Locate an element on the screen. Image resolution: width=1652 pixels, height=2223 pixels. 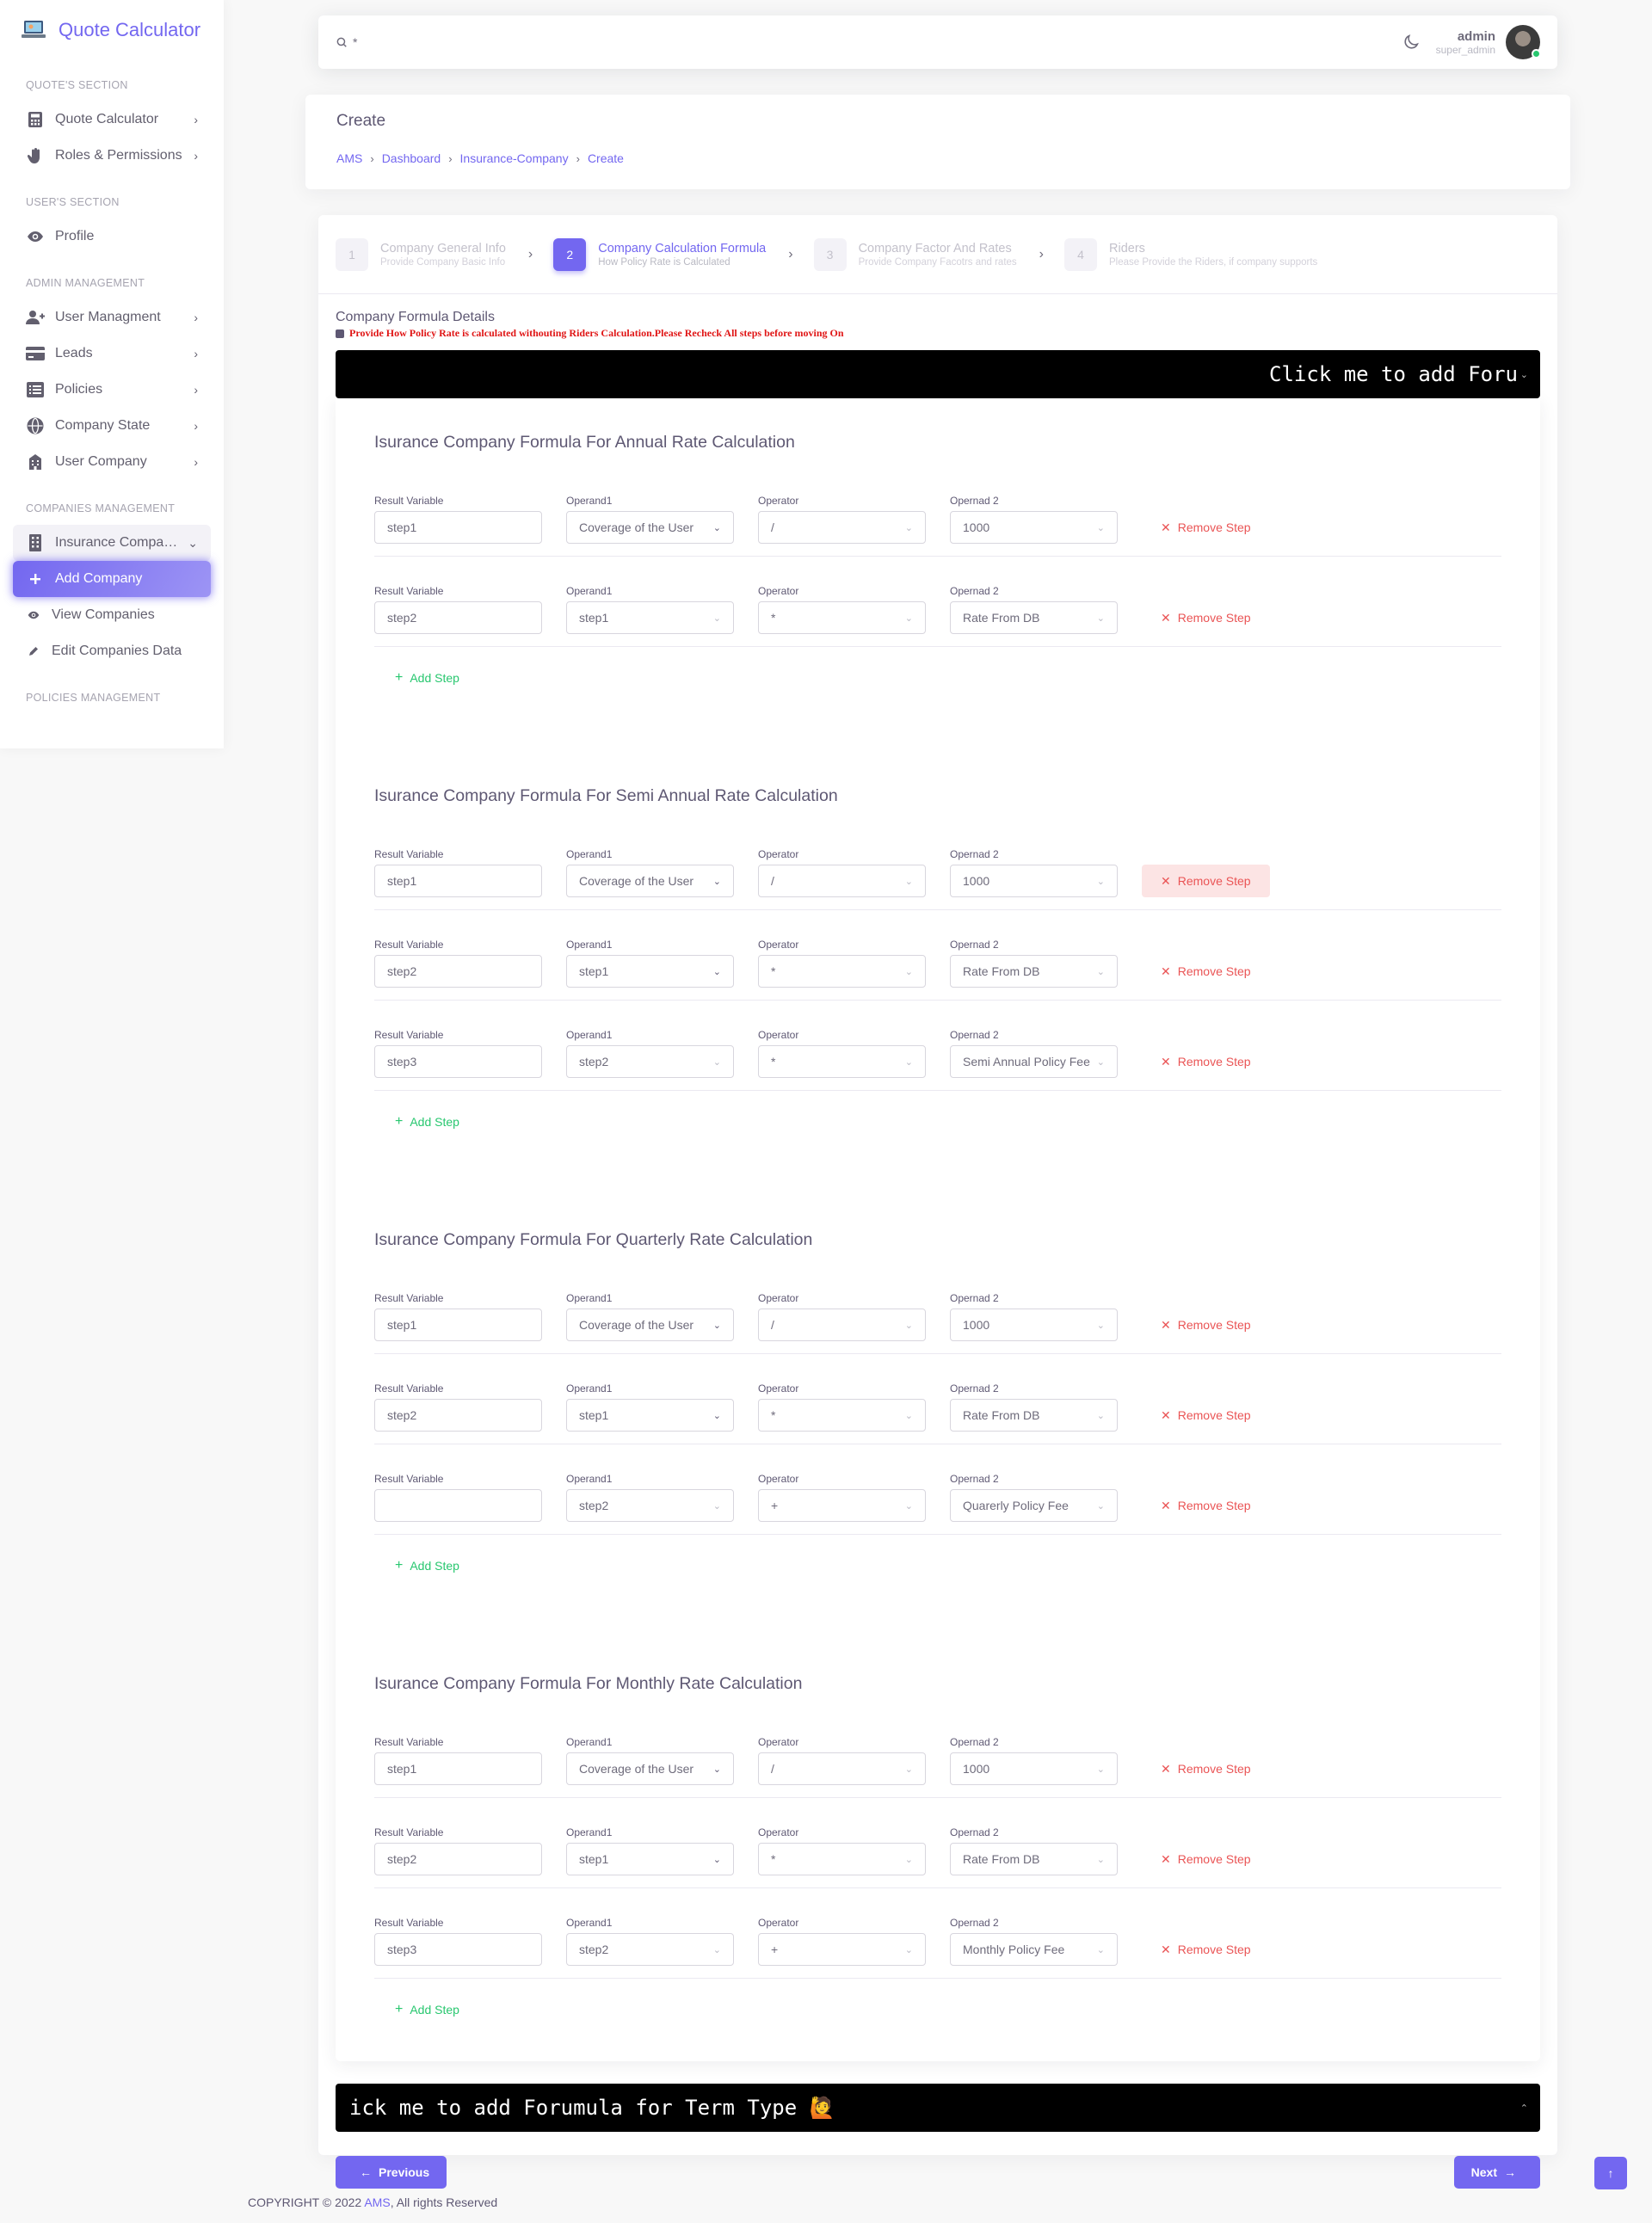
close-icon: ✕ is located at coordinates (1166, 527).